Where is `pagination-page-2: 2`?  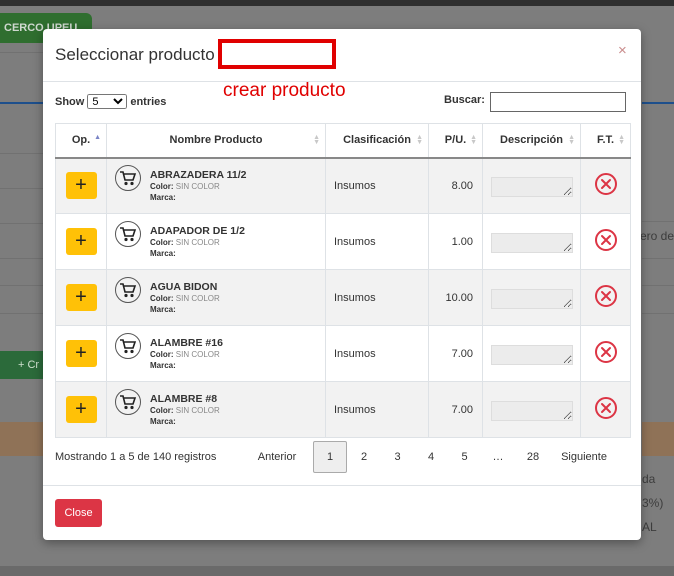
pagination-page-2: 2 is located at coordinates (364, 457).